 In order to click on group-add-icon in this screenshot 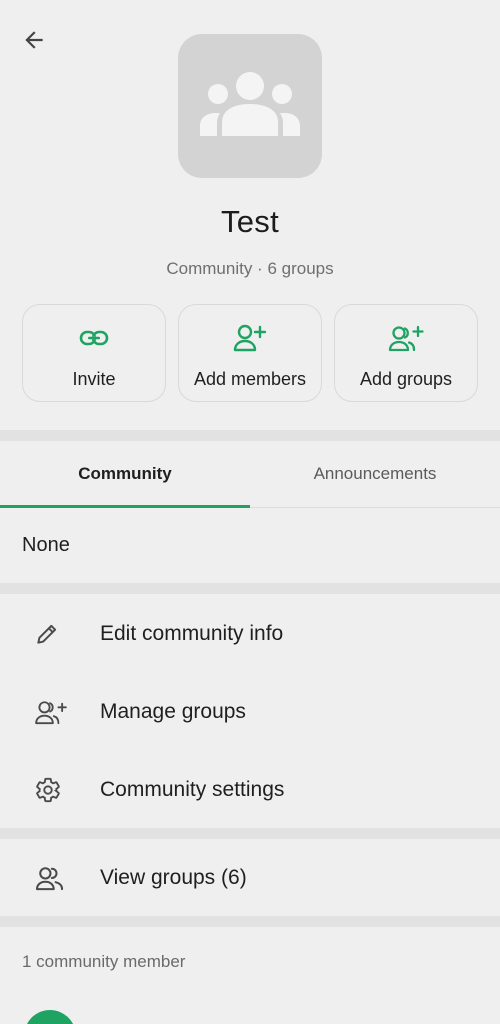, I will do `click(406, 338)`.